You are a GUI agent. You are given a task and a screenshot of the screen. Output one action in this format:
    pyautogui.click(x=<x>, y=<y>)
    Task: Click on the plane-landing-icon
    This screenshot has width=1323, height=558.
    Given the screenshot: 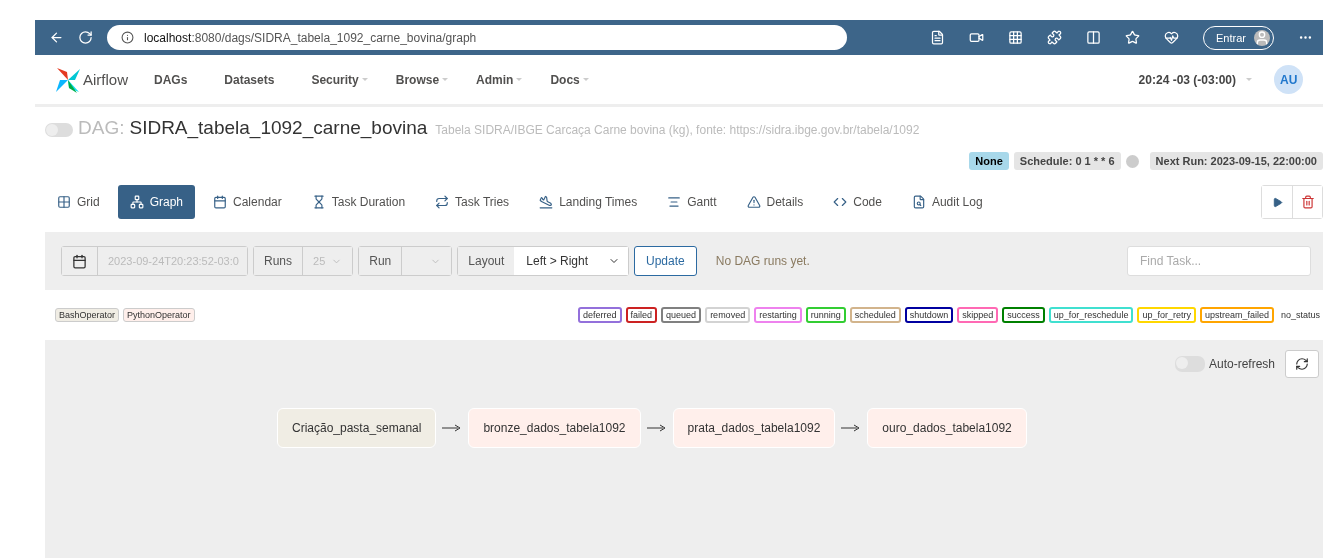 What is the action you would take?
    pyautogui.click(x=546, y=202)
    